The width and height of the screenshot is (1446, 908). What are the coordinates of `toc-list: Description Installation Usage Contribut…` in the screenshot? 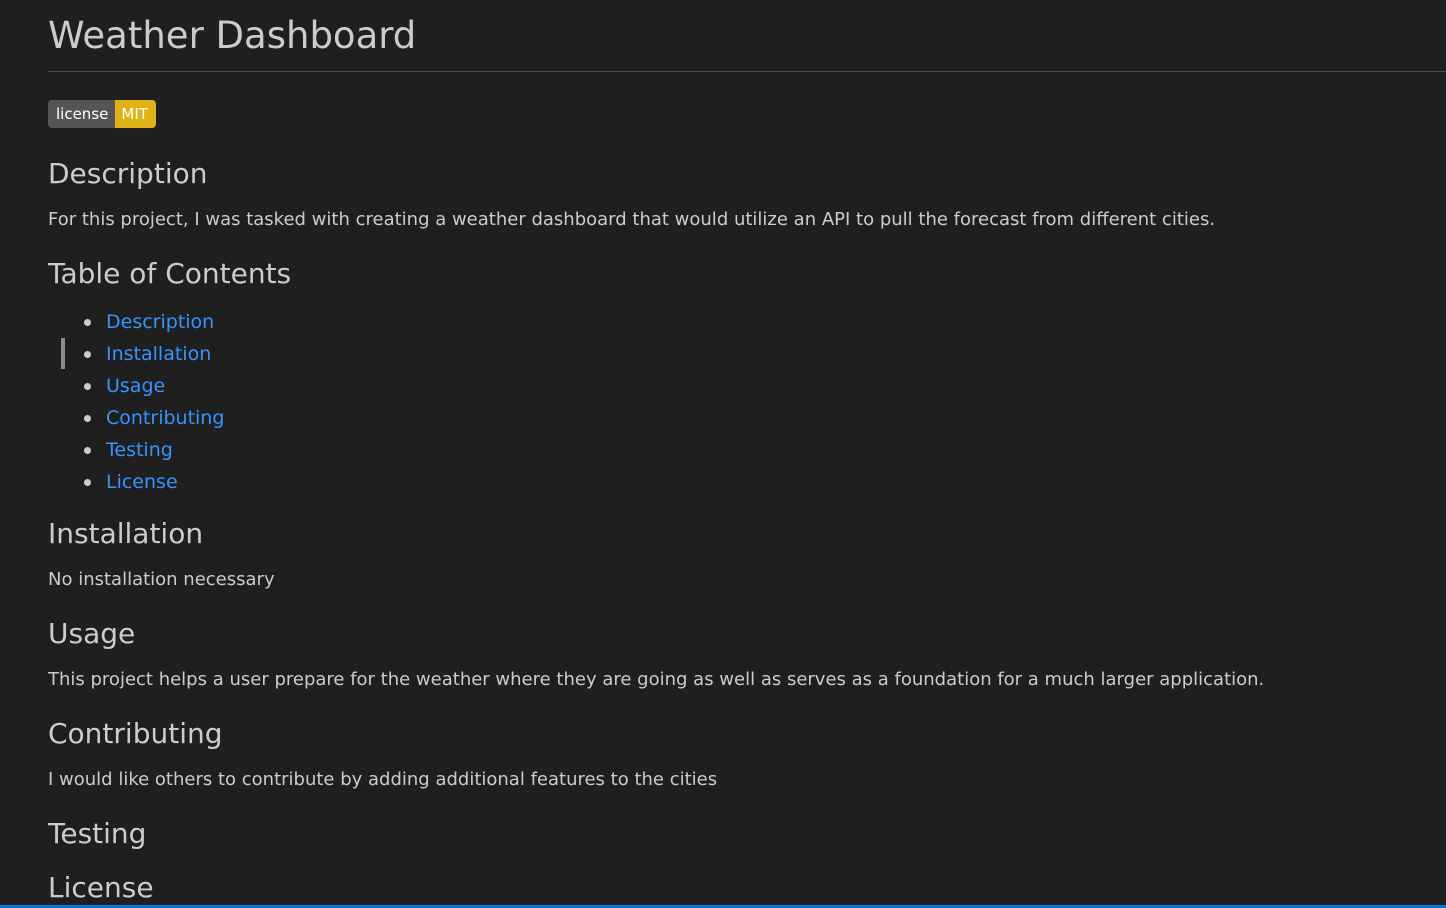 It's located at (136, 402).